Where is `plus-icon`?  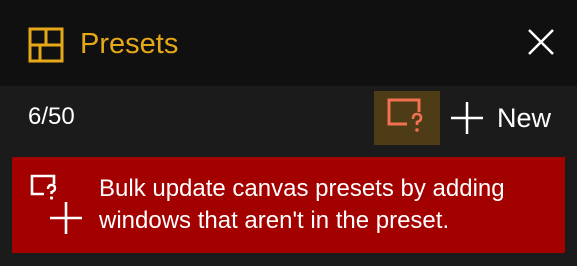
plus-icon is located at coordinates (467, 118).